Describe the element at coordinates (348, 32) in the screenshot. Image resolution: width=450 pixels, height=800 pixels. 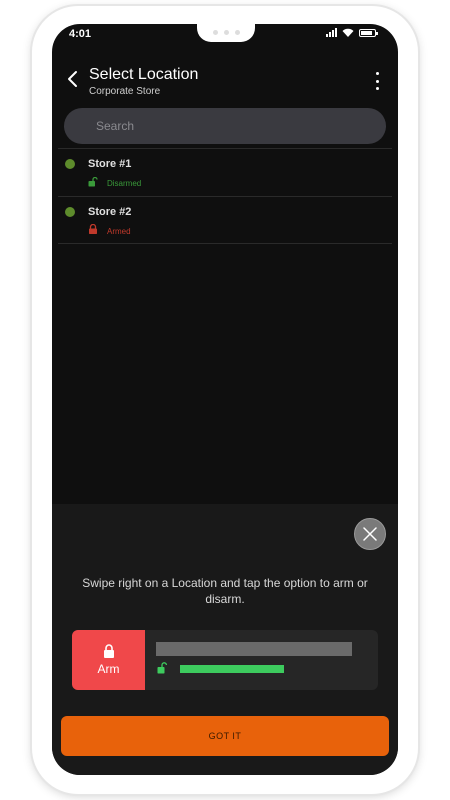
I see `wifi-icon` at that location.